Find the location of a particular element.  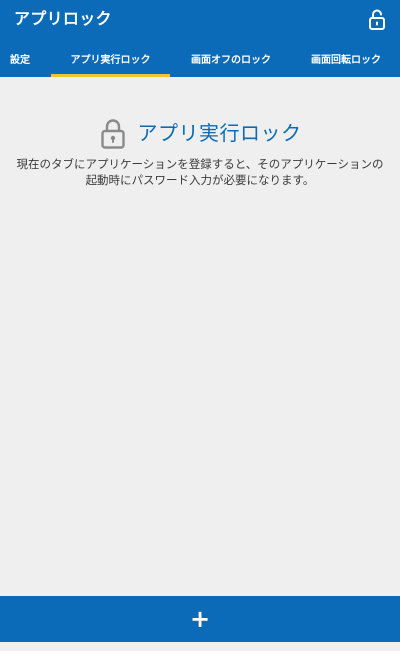

tab-label: アプリ実行ロック is located at coordinates (110, 60).